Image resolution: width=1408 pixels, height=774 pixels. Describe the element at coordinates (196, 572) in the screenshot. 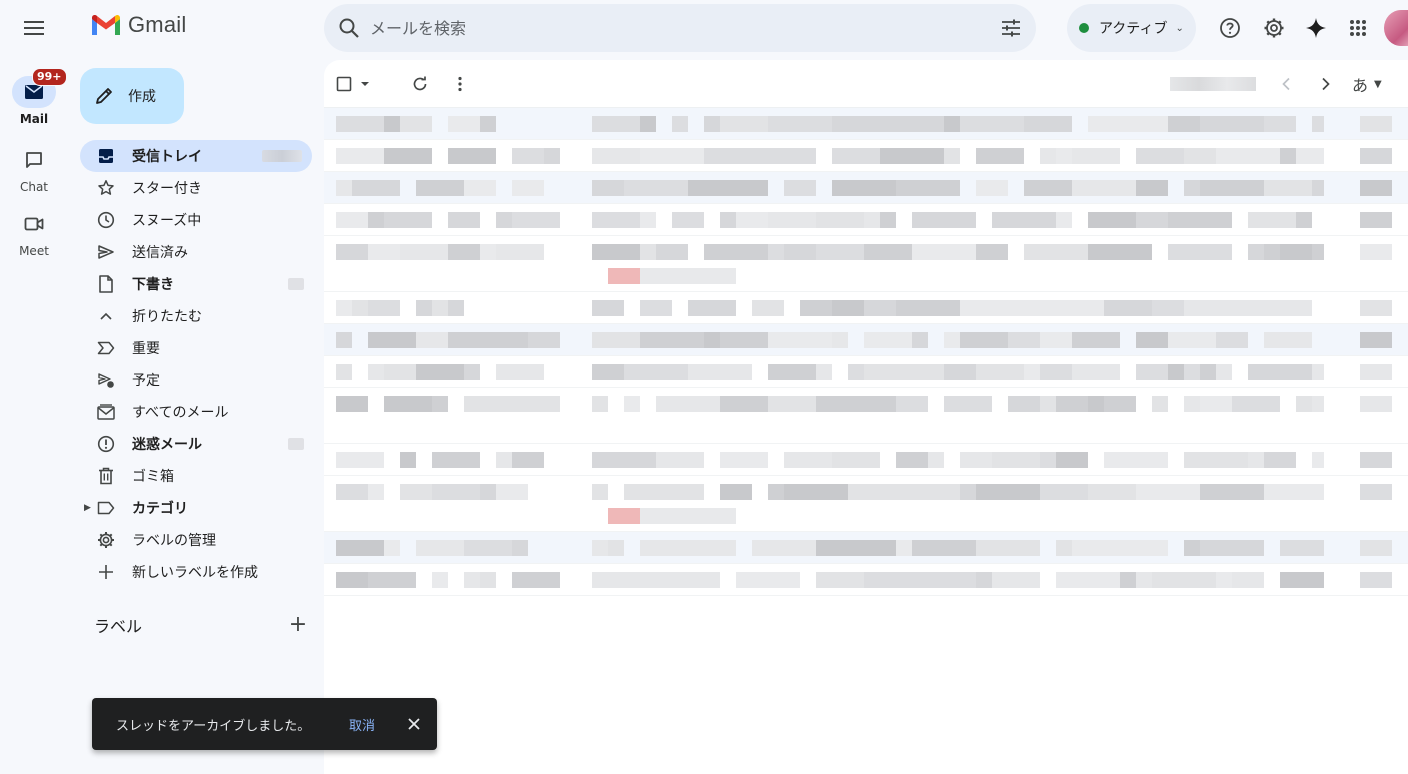

I see `nav-create-label: 新しいラベルを作成` at that location.